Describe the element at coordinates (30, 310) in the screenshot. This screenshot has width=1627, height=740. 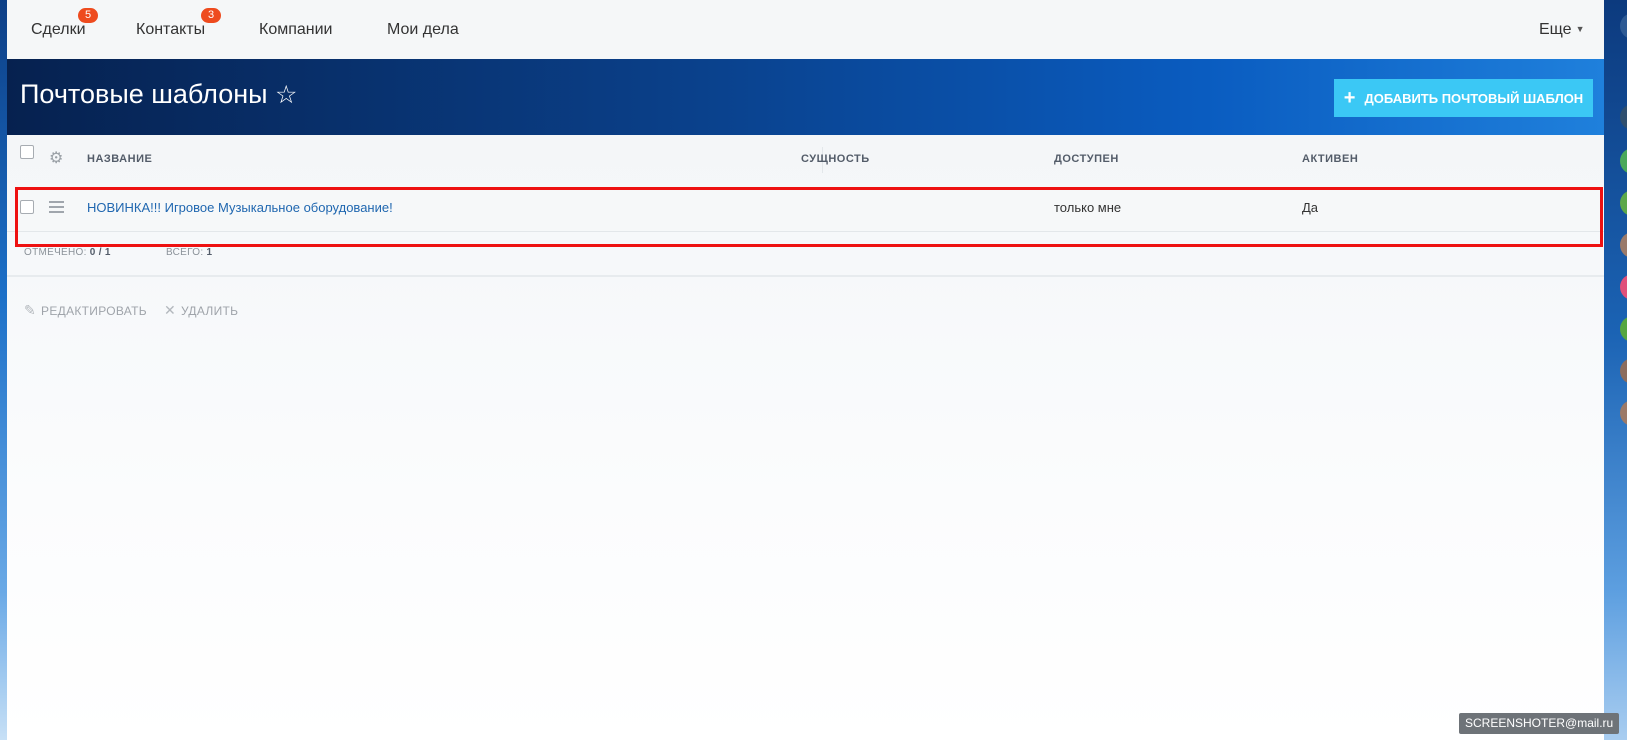
I see `pencil-icon: ✎` at that location.